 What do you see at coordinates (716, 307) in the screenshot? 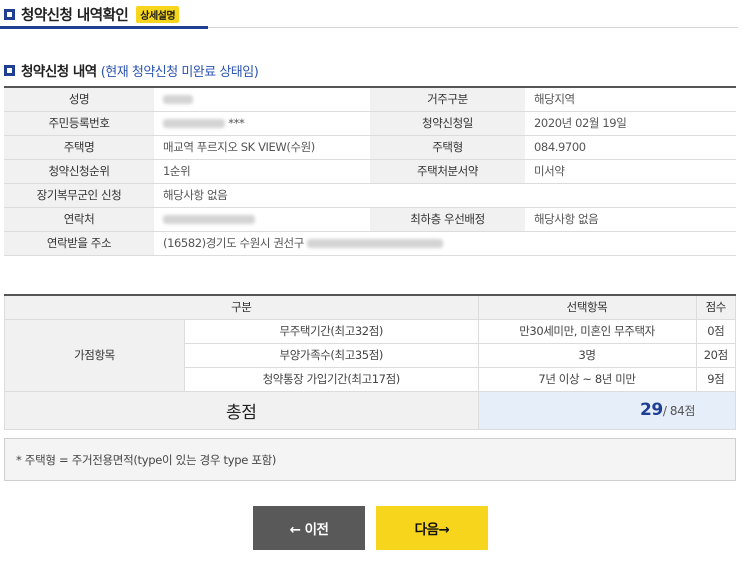
I see `header-points: 점수` at bounding box center [716, 307].